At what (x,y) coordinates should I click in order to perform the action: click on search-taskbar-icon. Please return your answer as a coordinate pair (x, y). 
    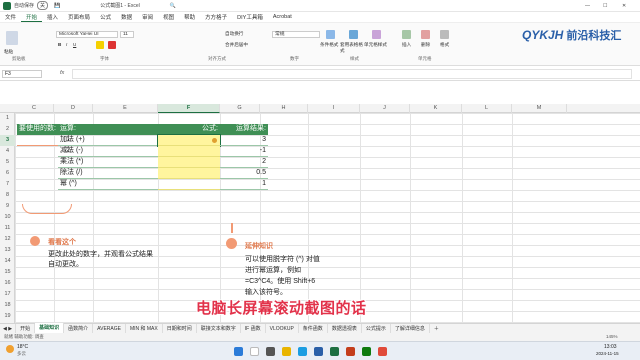
    Looking at the image, I should click on (254, 351).